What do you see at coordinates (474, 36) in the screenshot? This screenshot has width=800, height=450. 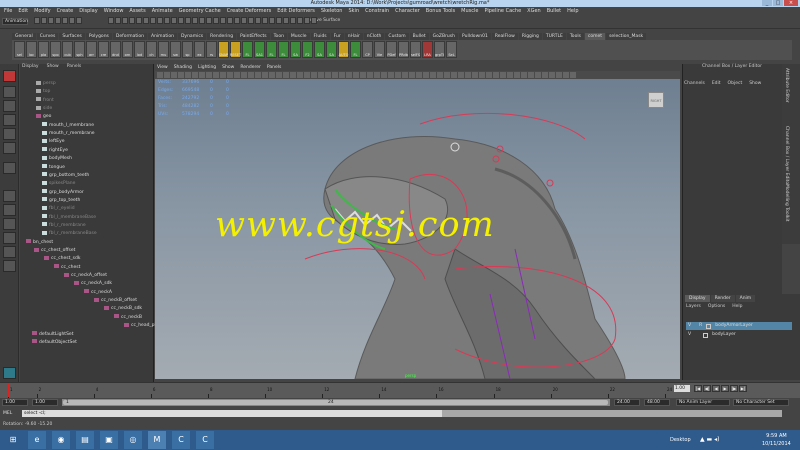 I see `shelf-tab-pulldown01: Pulldown01` at bounding box center [474, 36].